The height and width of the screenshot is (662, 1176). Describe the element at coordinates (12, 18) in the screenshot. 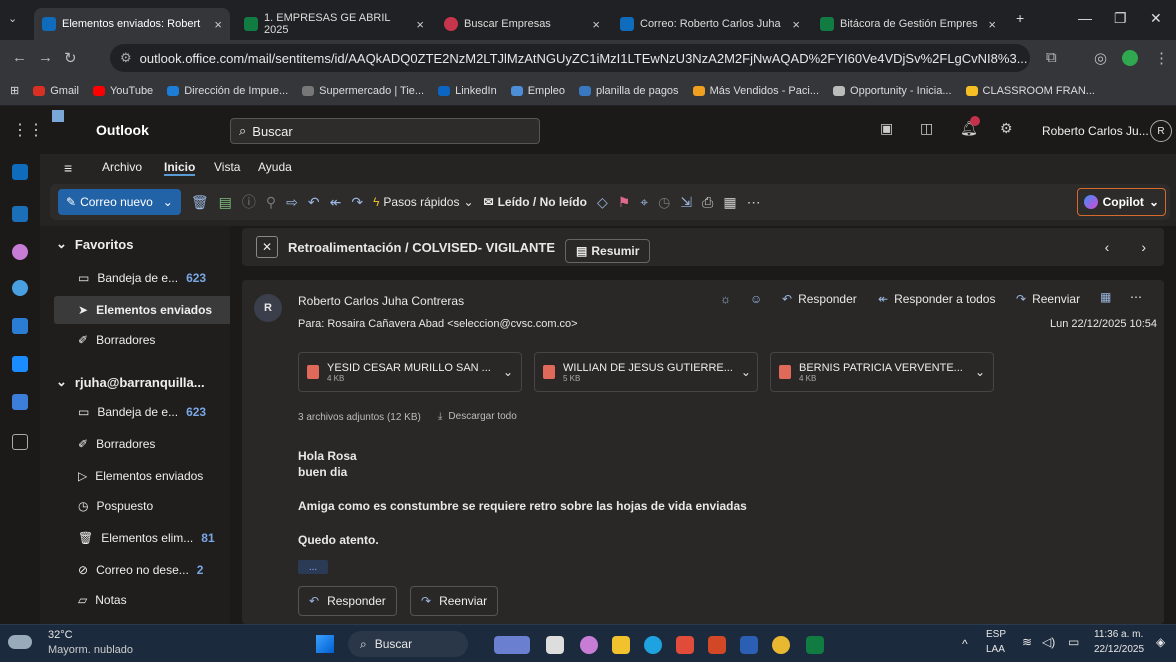

I see `tab-search-icon: ⌄` at that location.